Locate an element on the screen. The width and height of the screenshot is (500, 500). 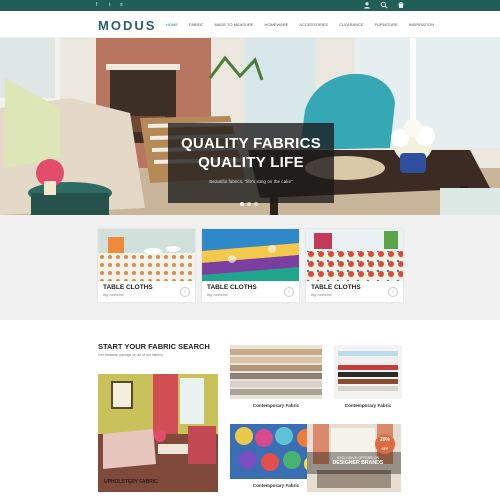
hero-heading-line1: QUALITY FABRICS is located at coordinates (251, 143).